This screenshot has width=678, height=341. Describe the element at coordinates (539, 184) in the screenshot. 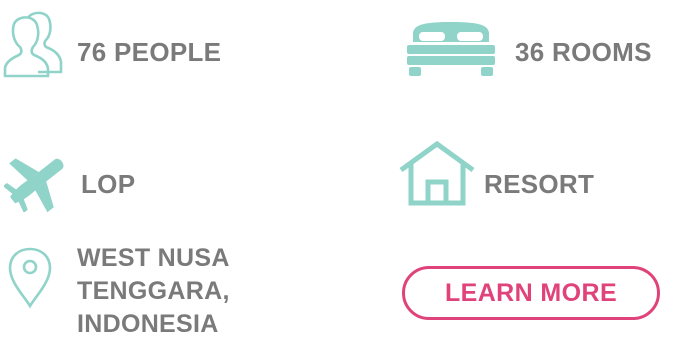

I see `type-label: RESORT` at that location.